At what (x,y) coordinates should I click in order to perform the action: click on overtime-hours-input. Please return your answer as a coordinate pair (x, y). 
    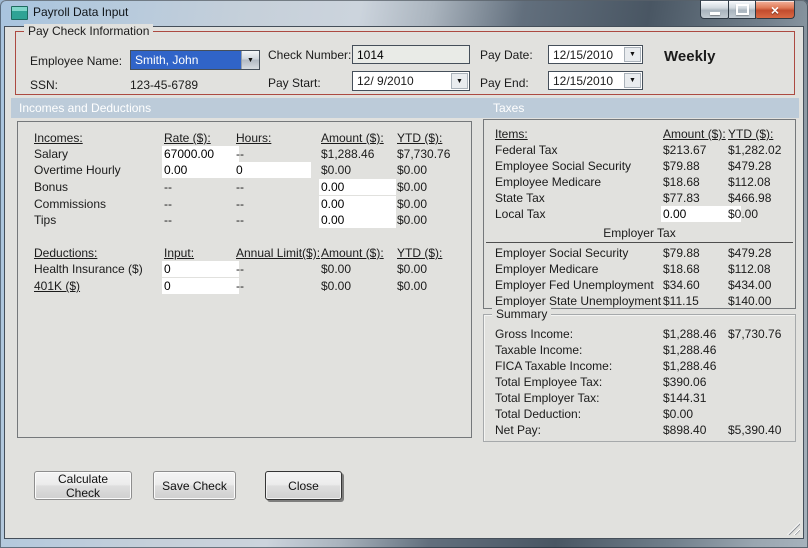
    Looking at the image, I should click on (272, 170).